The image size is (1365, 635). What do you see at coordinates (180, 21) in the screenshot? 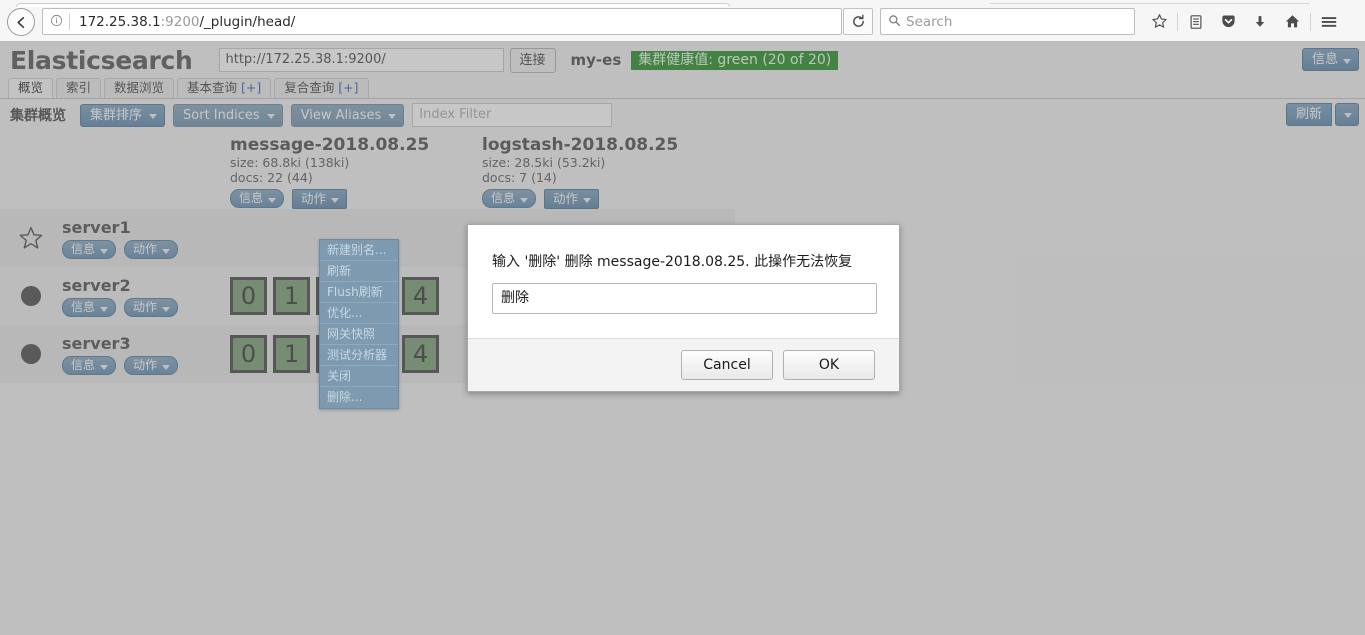
I see `url-port: :9200` at bounding box center [180, 21].